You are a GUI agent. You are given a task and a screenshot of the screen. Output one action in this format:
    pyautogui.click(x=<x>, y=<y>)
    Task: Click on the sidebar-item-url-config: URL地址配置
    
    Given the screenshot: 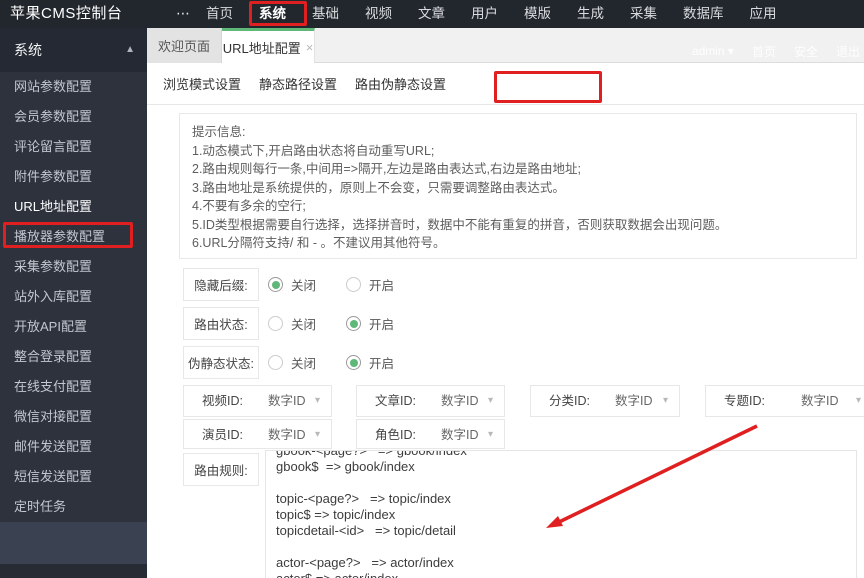 What is the action you would take?
    pyautogui.click(x=73, y=207)
    